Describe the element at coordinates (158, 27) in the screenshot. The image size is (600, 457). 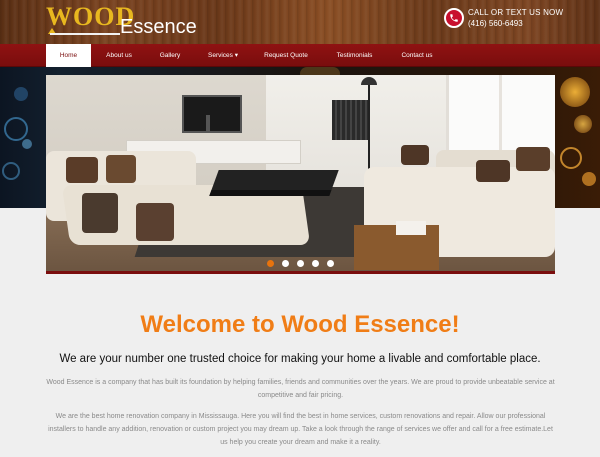
I see `logo-essence-text: Essence` at that location.